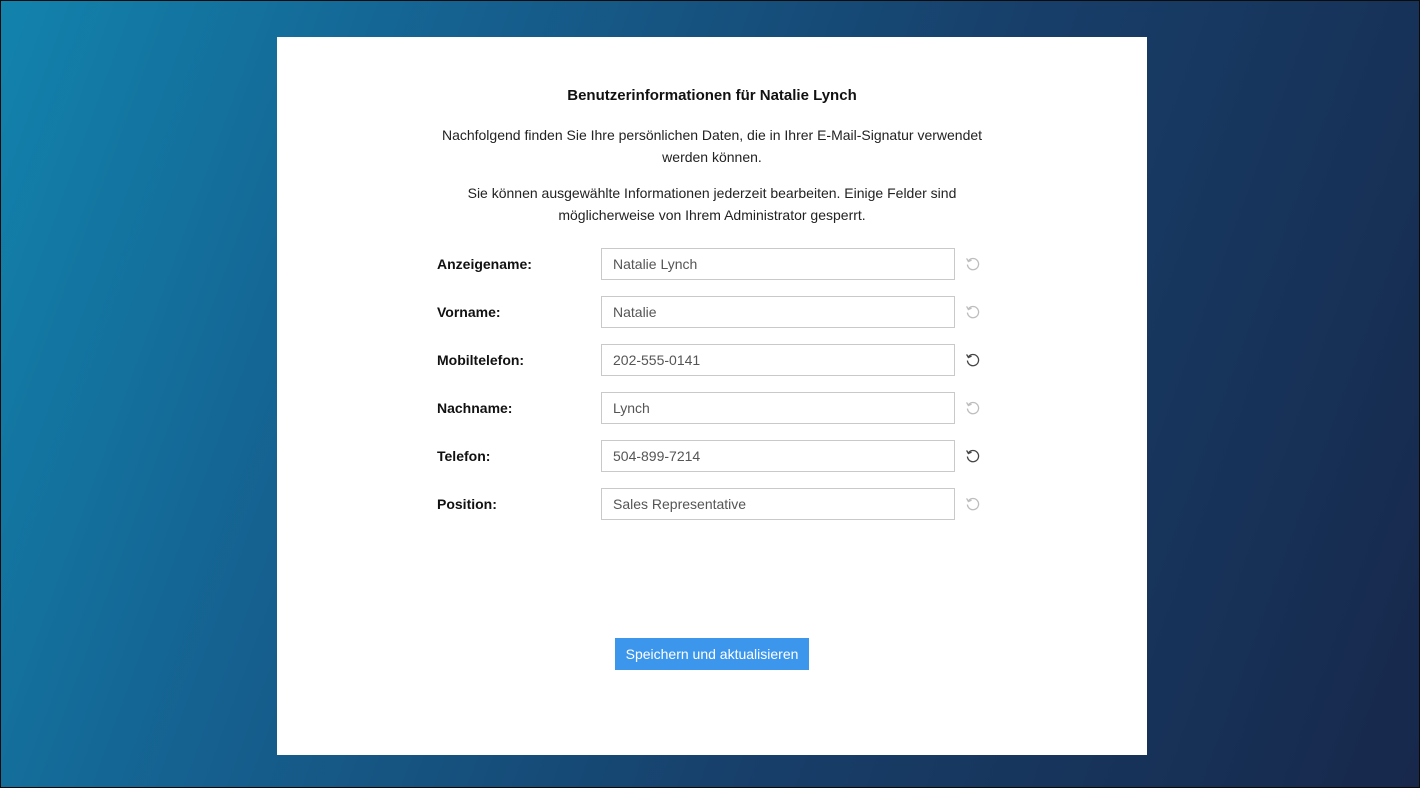 The height and width of the screenshot is (788, 1420). I want to click on mobile-phone-label: Mobiltelefon:, so click(481, 360).